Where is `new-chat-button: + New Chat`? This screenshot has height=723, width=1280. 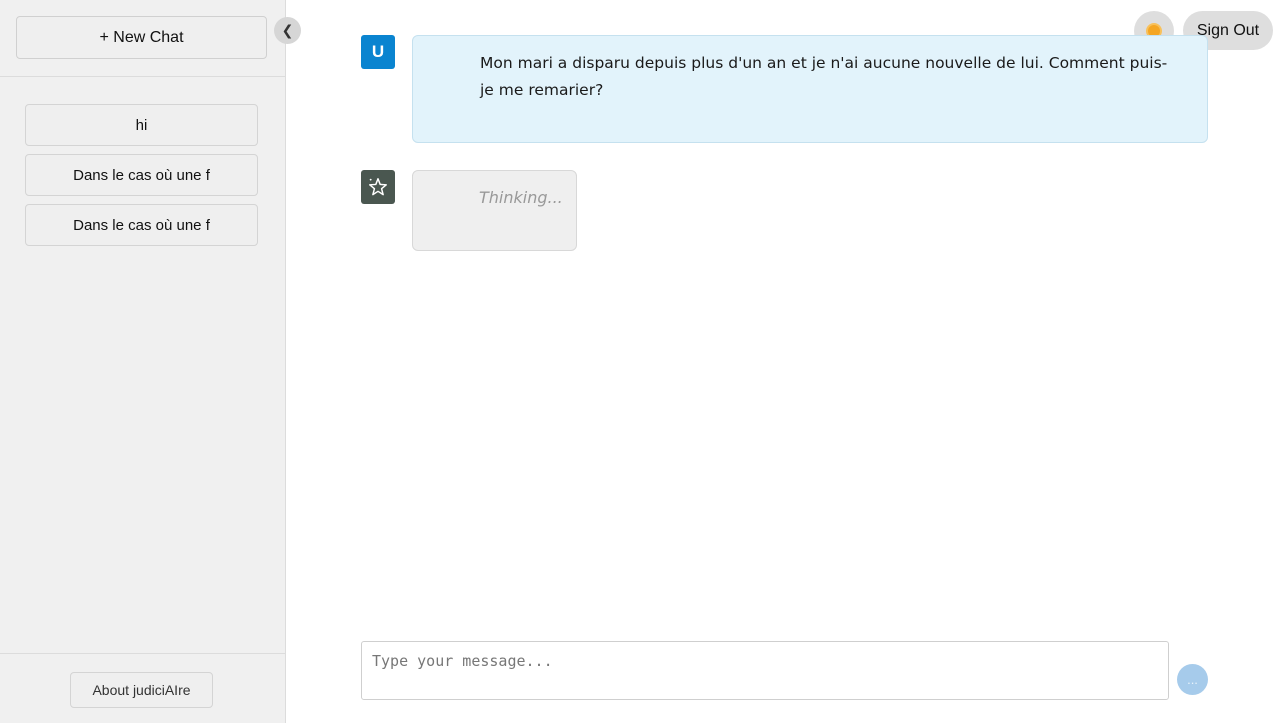 new-chat-button: + New Chat is located at coordinates (141, 37).